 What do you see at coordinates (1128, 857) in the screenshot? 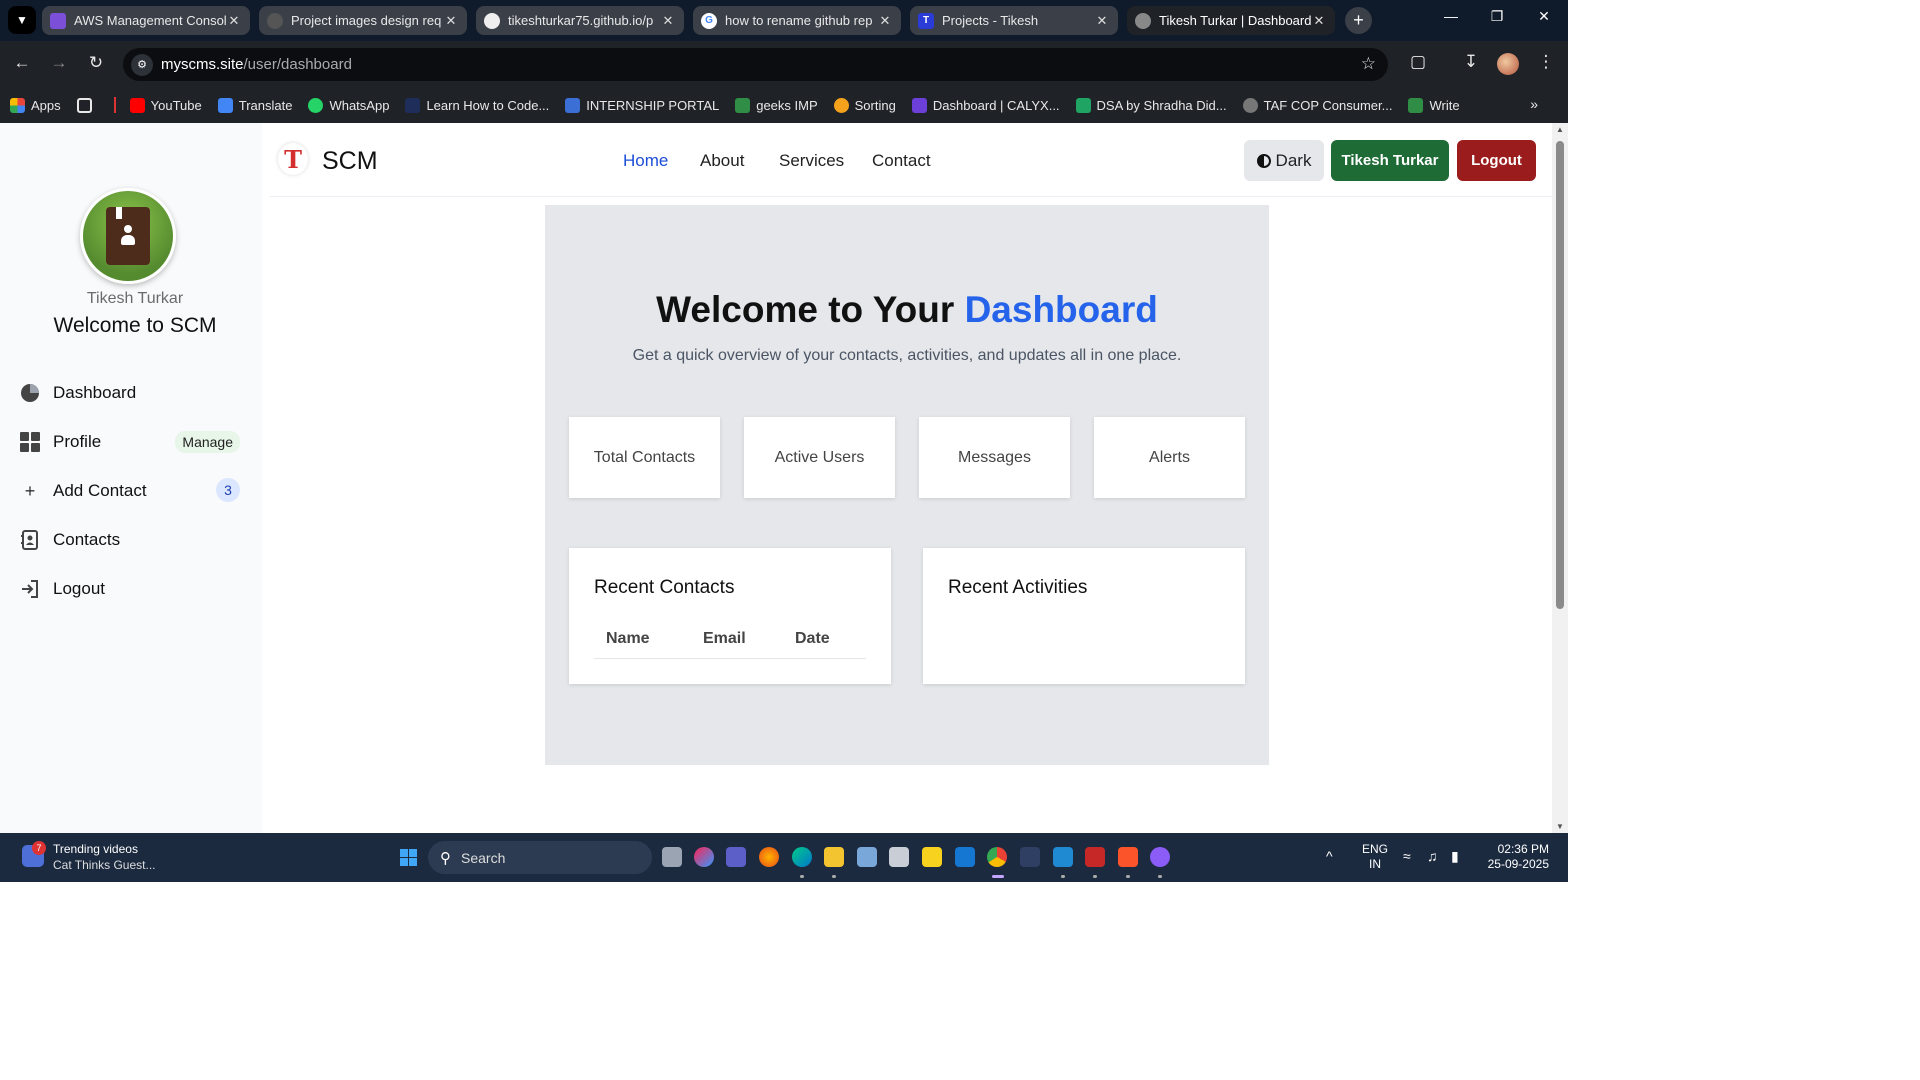
I see `brave-icon` at bounding box center [1128, 857].